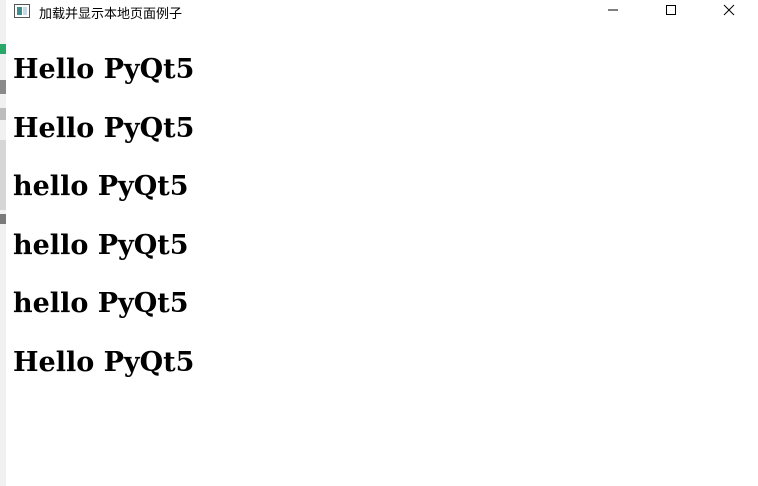 This screenshot has width=758, height=486. Describe the element at coordinates (22, 11) in the screenshot. I see `window-app-icon` at that location.